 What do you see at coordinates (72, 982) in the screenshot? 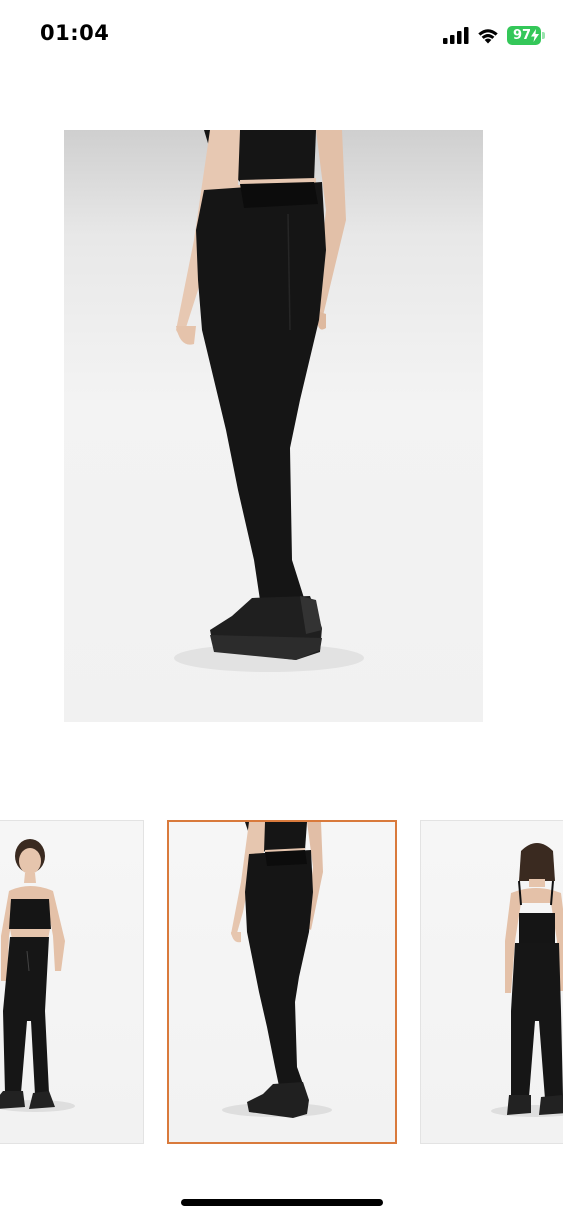
I see `thumbnail-front-view` at bounding box center [72, 982].